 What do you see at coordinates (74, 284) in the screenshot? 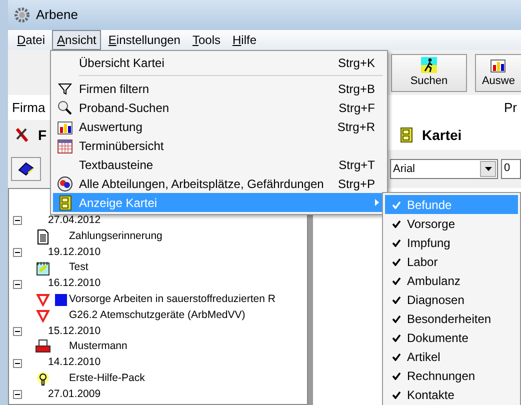
I see `tree-item: 16.12.2010` at bounding box center [74, 284].